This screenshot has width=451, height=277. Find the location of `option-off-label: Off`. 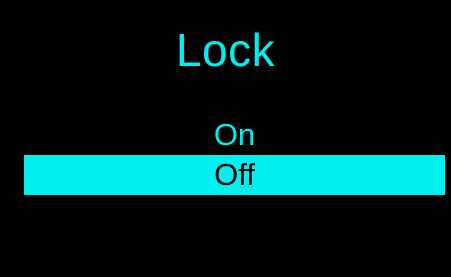

option-off-label: Off is located at coordinates (234, 174).